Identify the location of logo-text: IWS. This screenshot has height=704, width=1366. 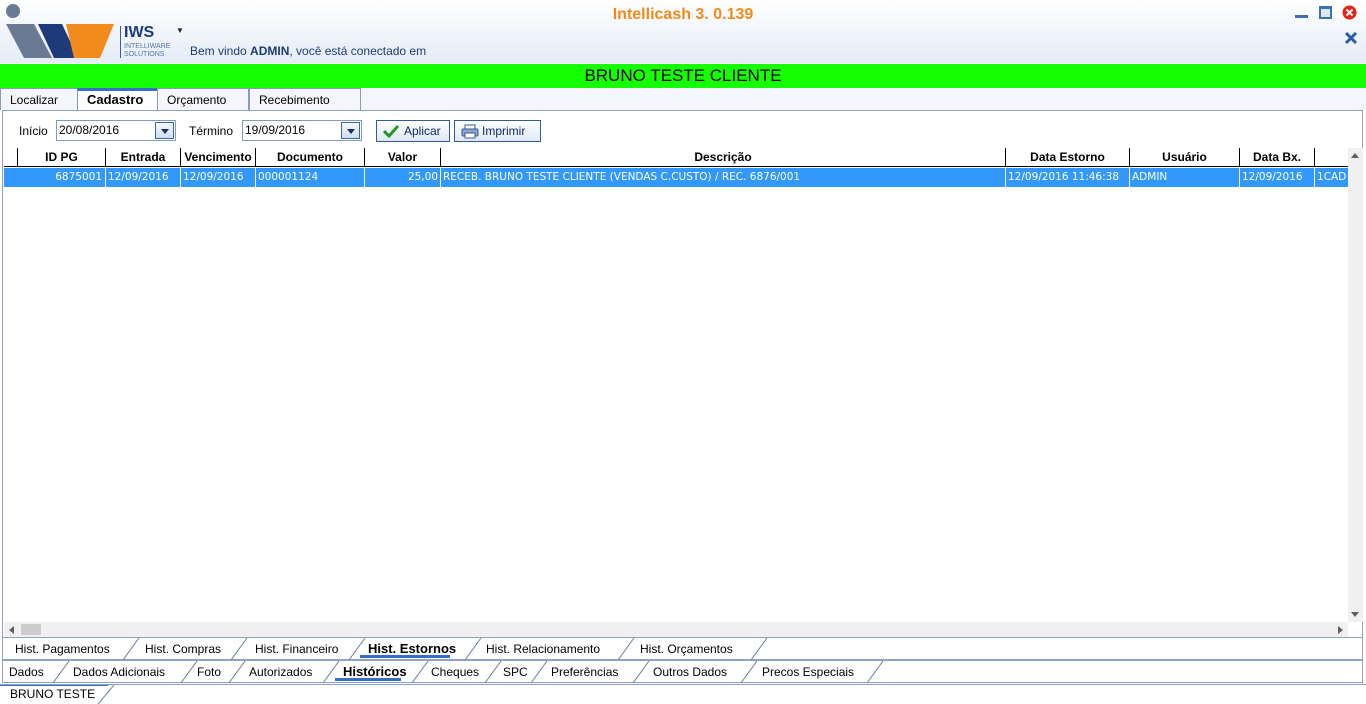
(139, 32).